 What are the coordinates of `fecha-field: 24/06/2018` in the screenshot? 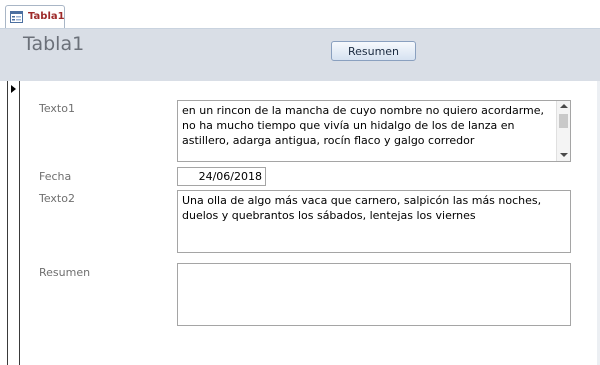 It's located at (221, 176).